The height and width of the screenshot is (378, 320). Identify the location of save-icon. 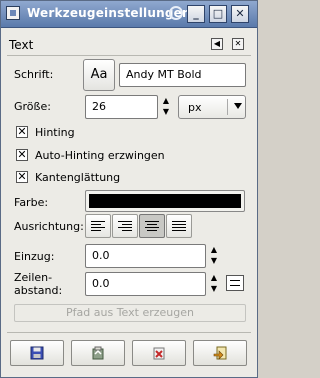
(37, 353).